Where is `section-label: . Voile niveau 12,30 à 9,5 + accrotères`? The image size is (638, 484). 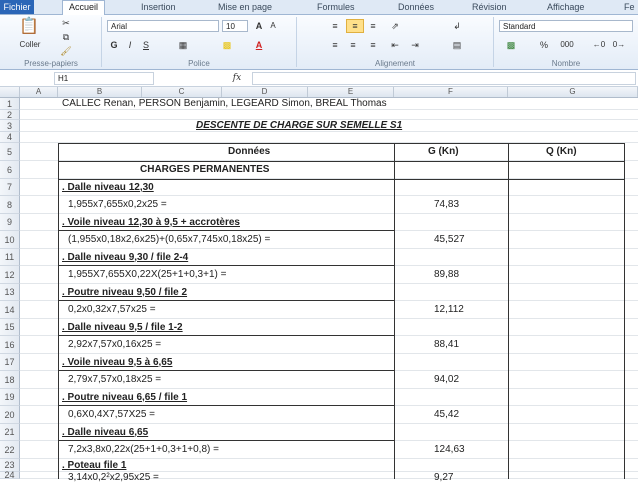 section-label: . Voile niveau 12,30 à 9,5 + accrotères is located at coordinates (151, 223).